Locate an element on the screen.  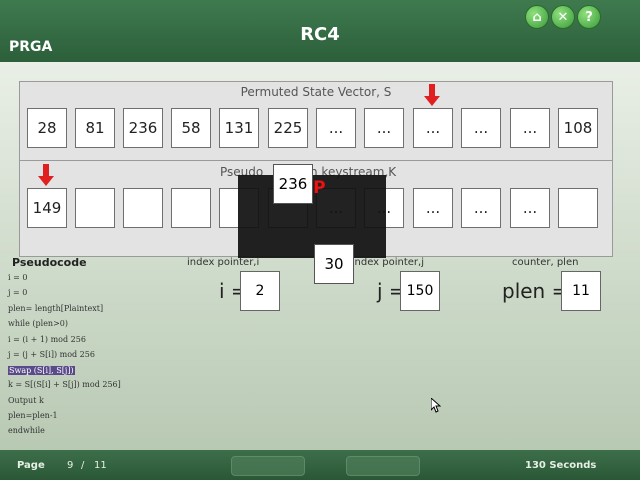
pseudocode-line: Swap (S[i], S[j]) is located at coordinates (41, 370).